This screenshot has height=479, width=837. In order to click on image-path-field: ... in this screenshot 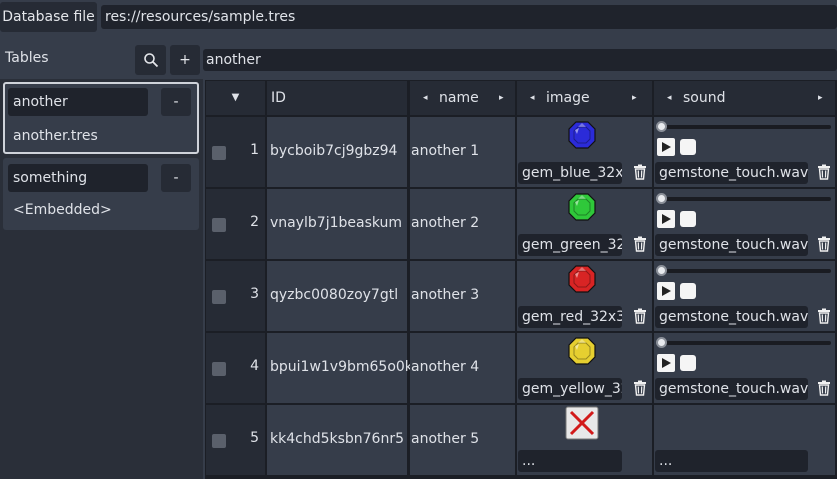, I will do `click(570, 461)`.